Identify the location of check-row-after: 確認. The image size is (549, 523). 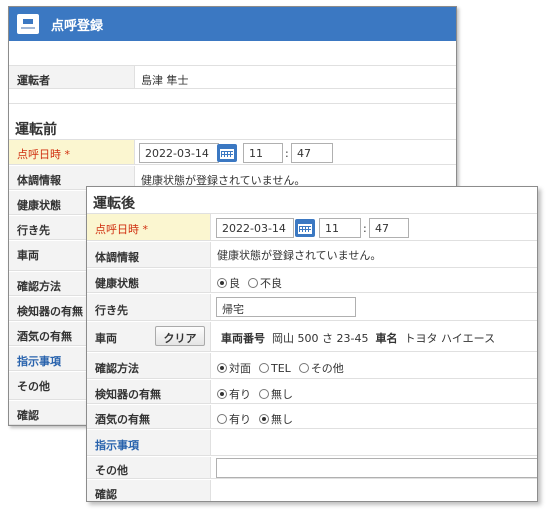
(312, 490).